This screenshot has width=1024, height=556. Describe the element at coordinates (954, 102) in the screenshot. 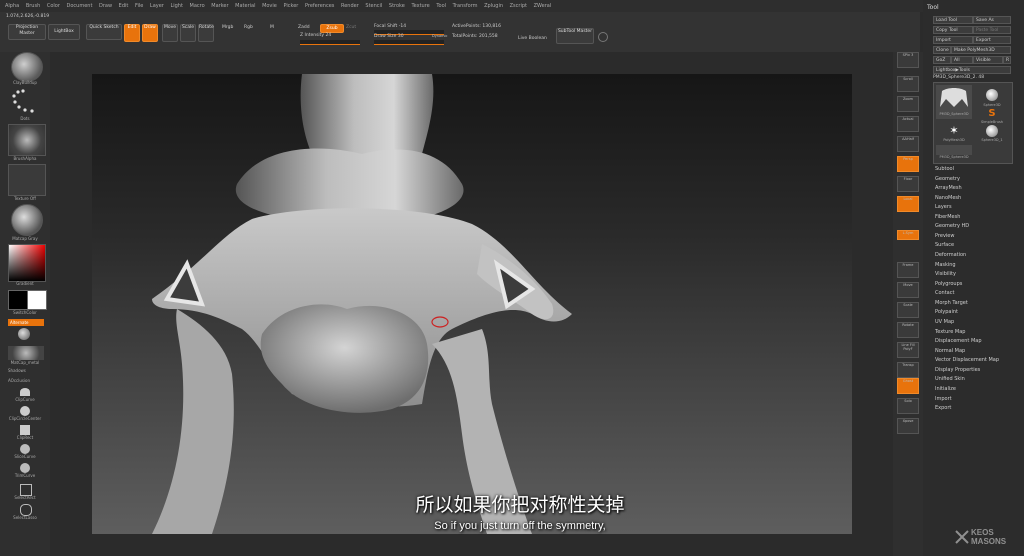

I see `tool-thumb-pm3d-sphere: PM3D_Sphere3D` at that location.